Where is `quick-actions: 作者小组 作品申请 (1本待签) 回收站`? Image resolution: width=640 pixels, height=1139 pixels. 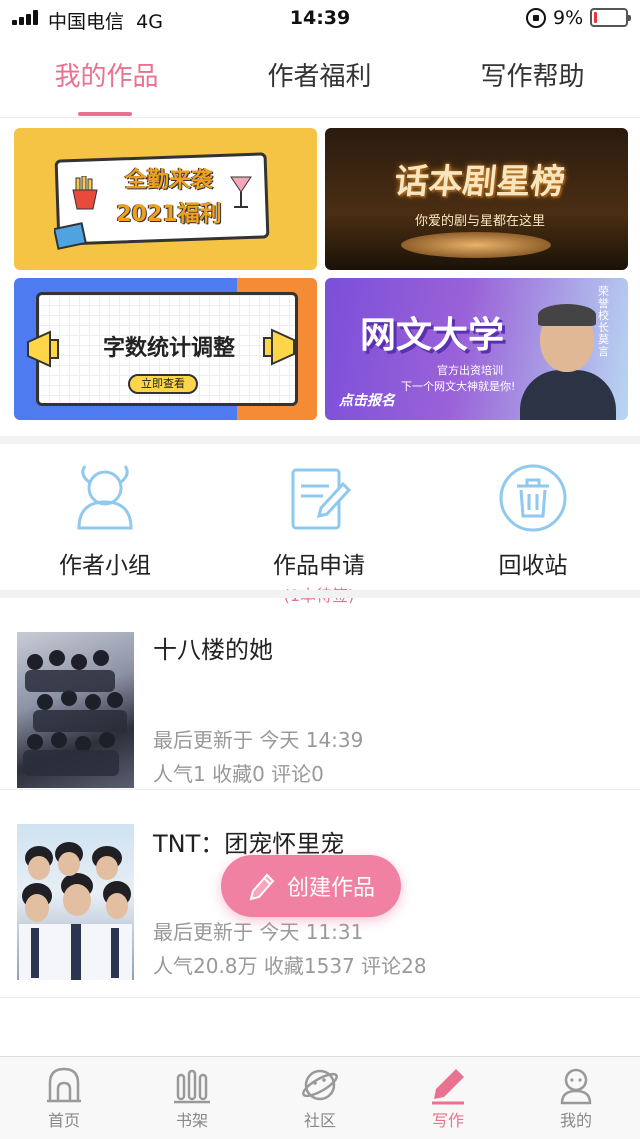
quick-actions: 作者小组 作品申请 (1本待签) 回收站 is located at coordinates (320, 524).